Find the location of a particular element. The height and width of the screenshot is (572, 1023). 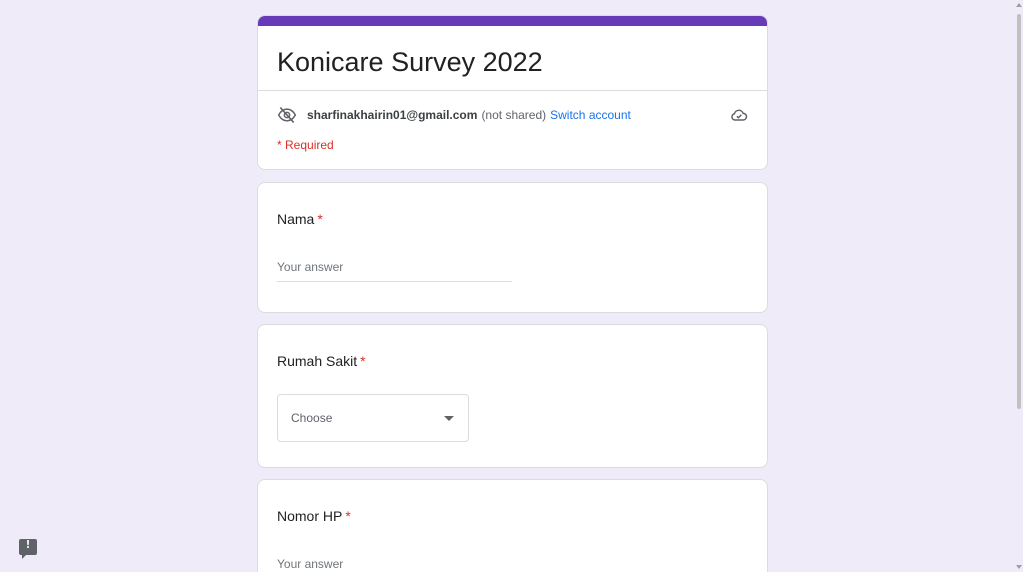

switch-account-link: Switch account is located at coordinates (590, 115).